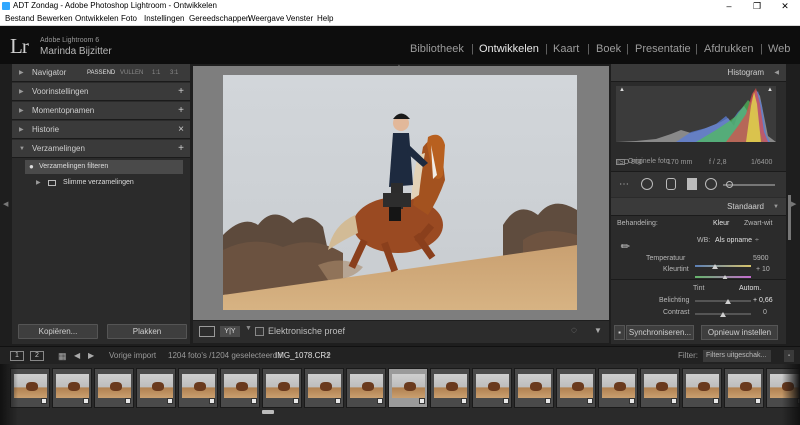  What do you see at coordinates (789, 217) in the screenshot?
I see `right-panel-scrollbar` at bounding box center [789, 217].